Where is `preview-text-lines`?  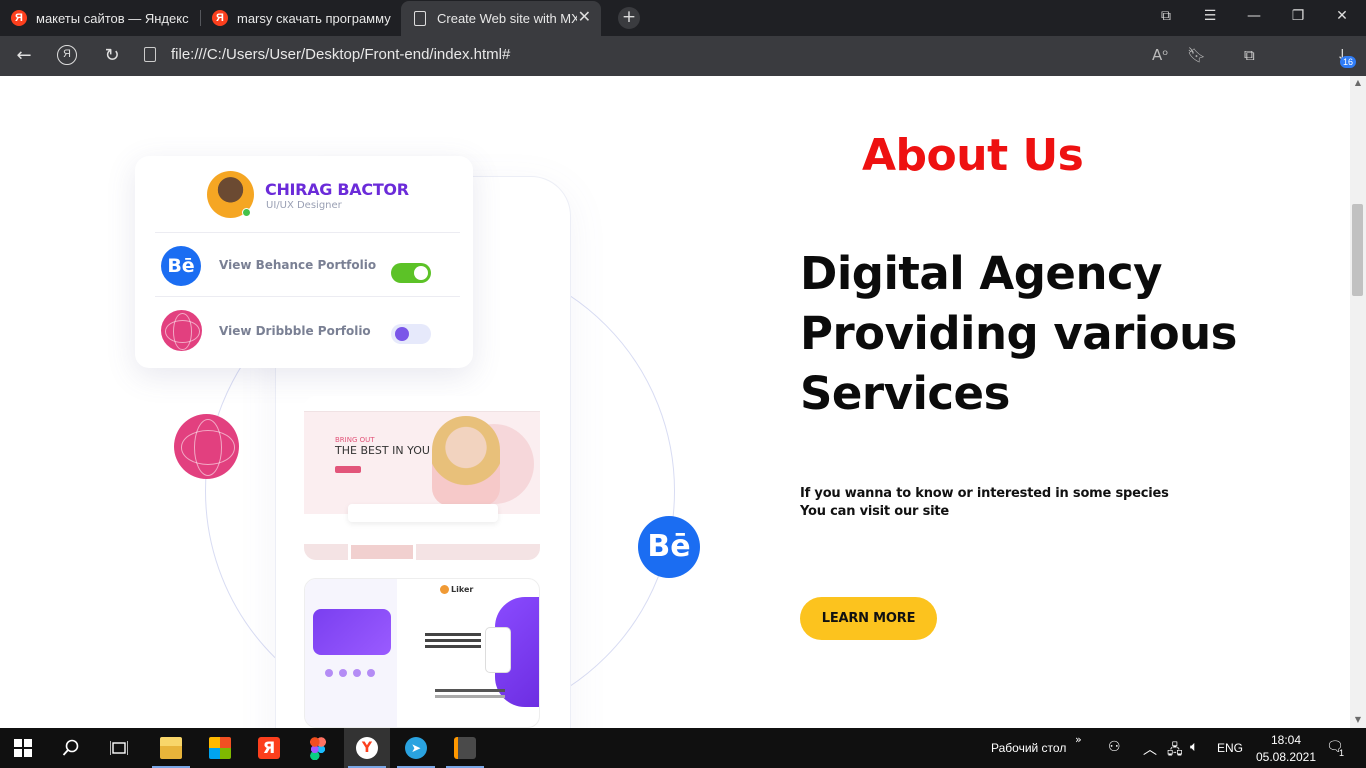 preview-text-lines is located at coordinates (453, 634).